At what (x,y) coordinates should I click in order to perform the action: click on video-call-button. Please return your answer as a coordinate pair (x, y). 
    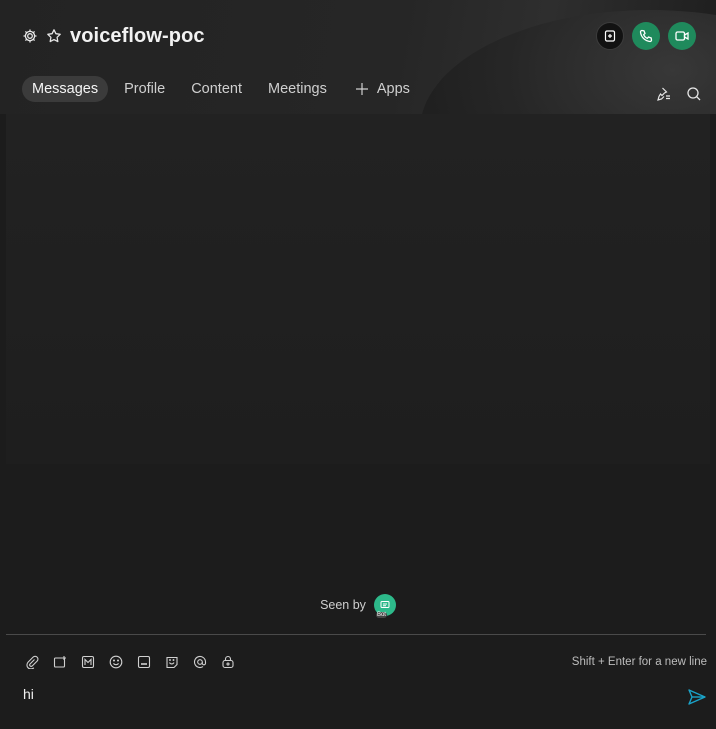
    Looking at the image, I should click on (682, 36).